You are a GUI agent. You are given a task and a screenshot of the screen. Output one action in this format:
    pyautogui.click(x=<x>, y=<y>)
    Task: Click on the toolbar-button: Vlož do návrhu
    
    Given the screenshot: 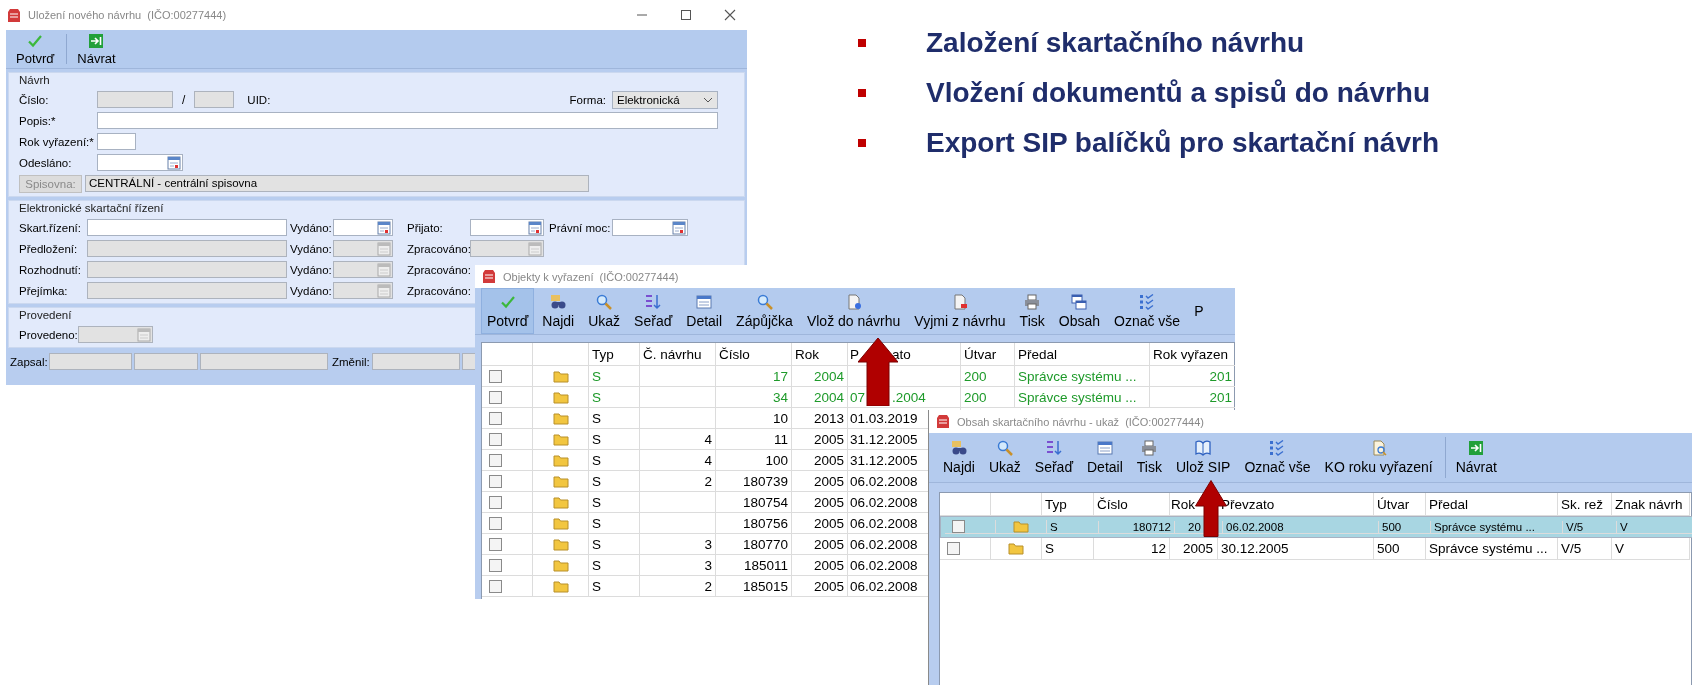 What is the action you would take?
    pyautogui.click(x=853, y=311)
    